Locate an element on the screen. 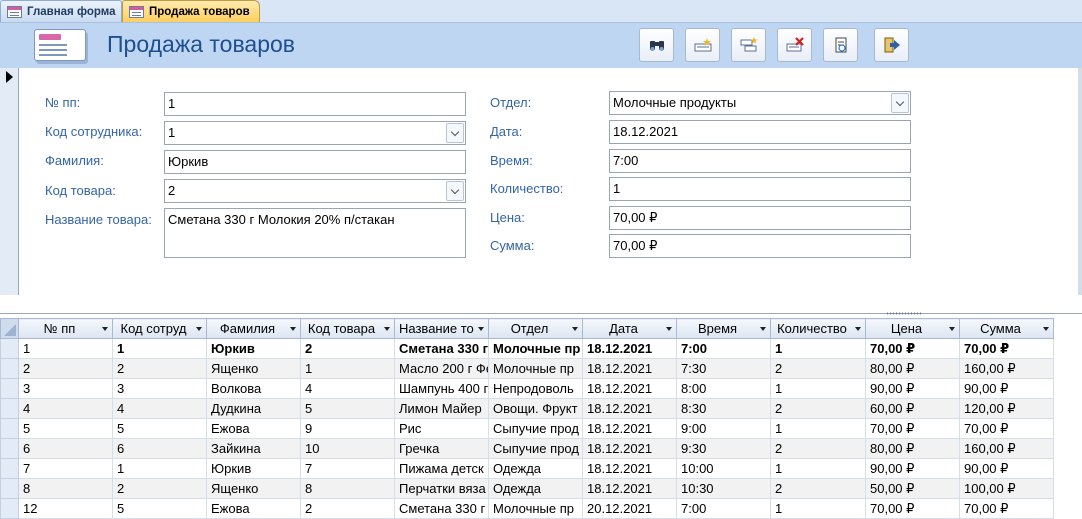 This screenshot has width=1082, height=519. date-field: 18.12.2021 is located at coordinates (760, 132).